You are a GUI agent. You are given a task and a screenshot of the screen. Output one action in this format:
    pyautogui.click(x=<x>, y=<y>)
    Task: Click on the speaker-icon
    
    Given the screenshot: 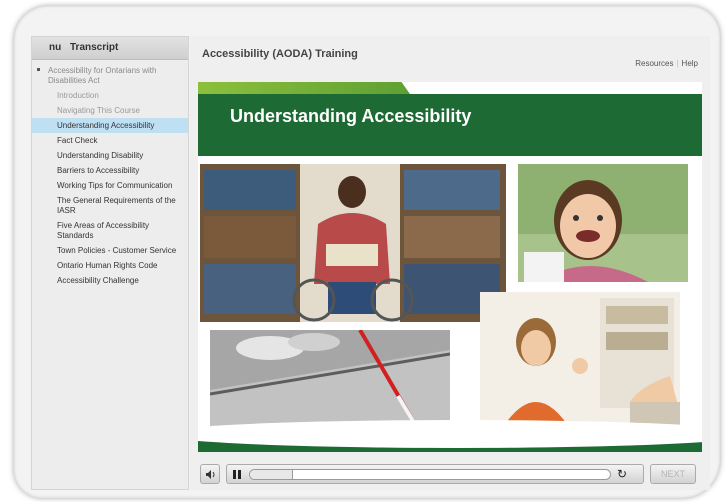 What is the action you would take?
    pyautogui.click(x=210, y=474)
    